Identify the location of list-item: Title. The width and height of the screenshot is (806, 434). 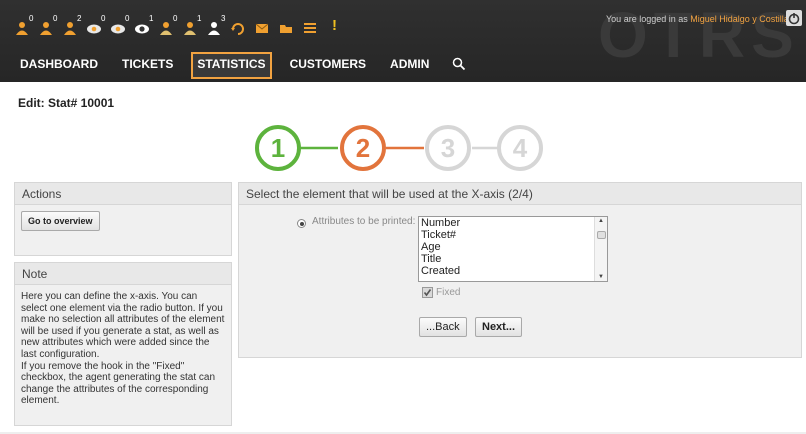
(513, 259).